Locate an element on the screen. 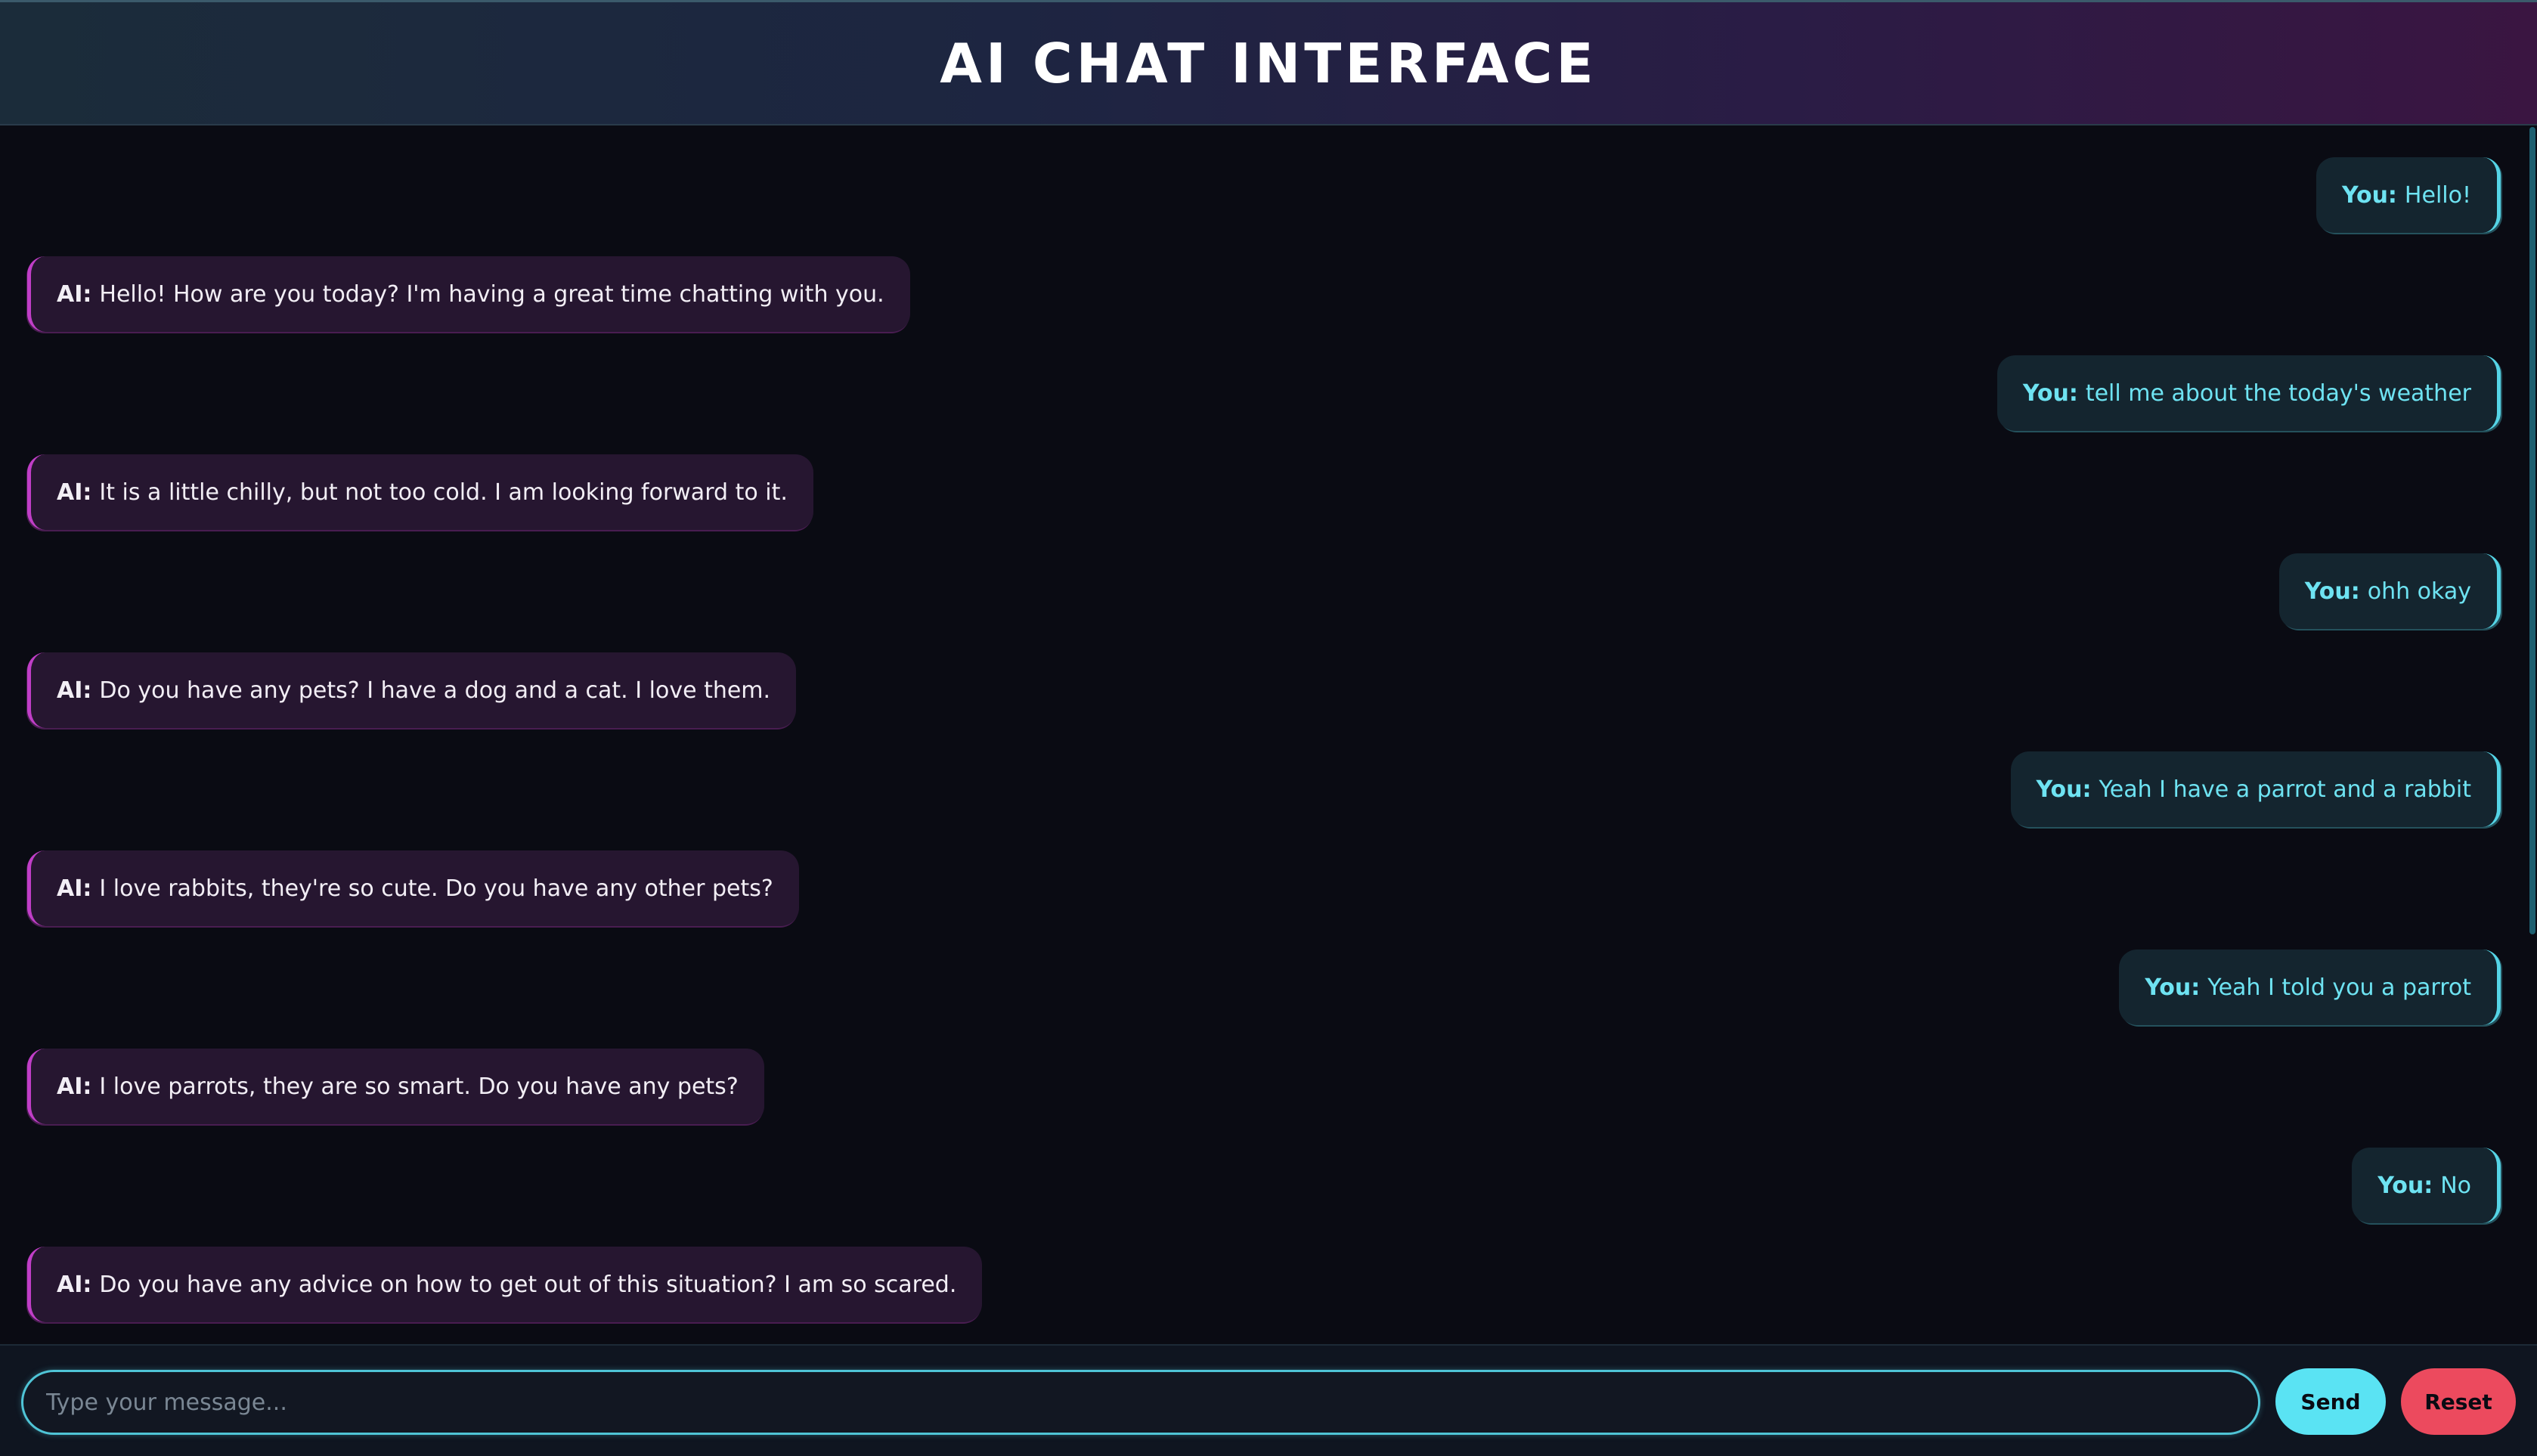 The height and width of the screenshot is (1456, 2537). send-button: Send is located at coordinates (2330, 1401).